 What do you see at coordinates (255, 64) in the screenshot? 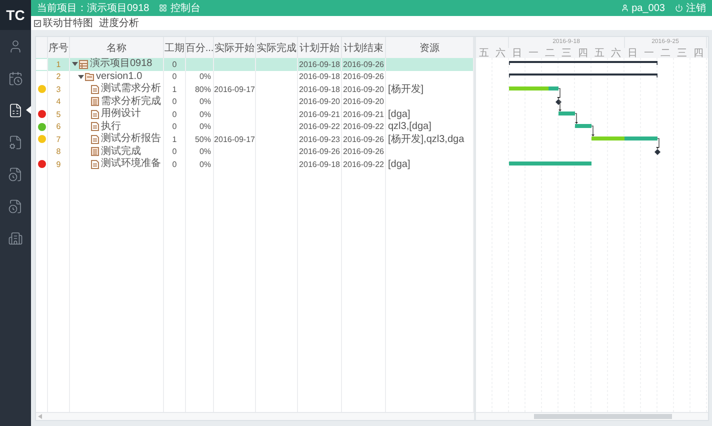
I see `table-row: 1 演示项目0918 0 2016-09-18 2016-09-26` at bounding box center [255, 64].